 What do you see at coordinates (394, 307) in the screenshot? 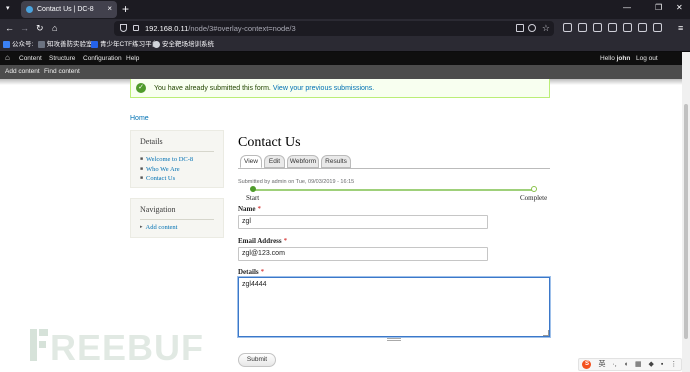
I see `details-textarea: zgl4444` at bounding box center [394, 307].